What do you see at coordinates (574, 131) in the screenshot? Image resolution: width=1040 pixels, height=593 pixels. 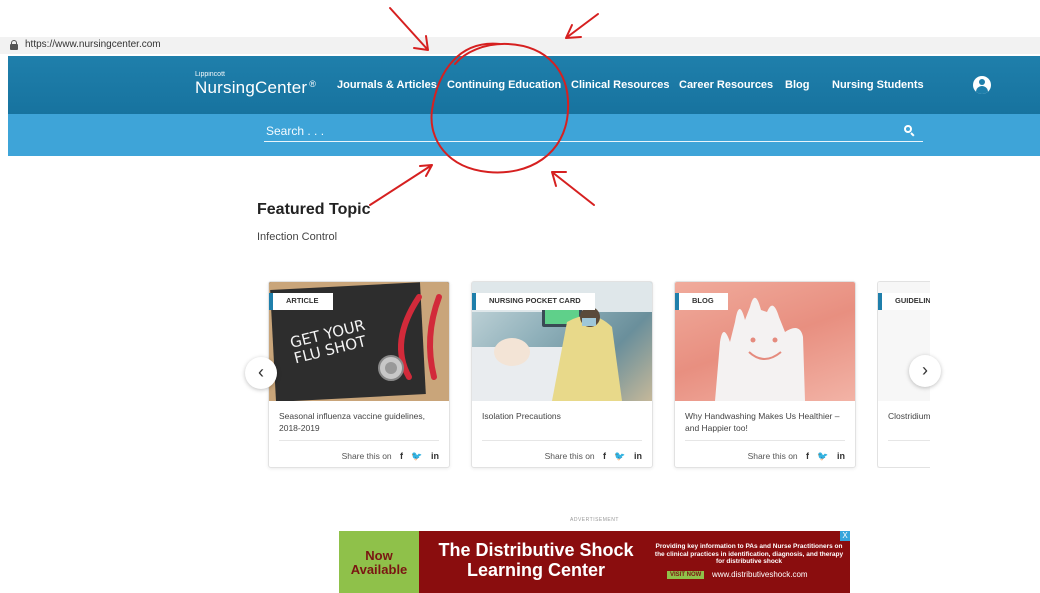 I see `search-input` at bounding box center [574, 131].